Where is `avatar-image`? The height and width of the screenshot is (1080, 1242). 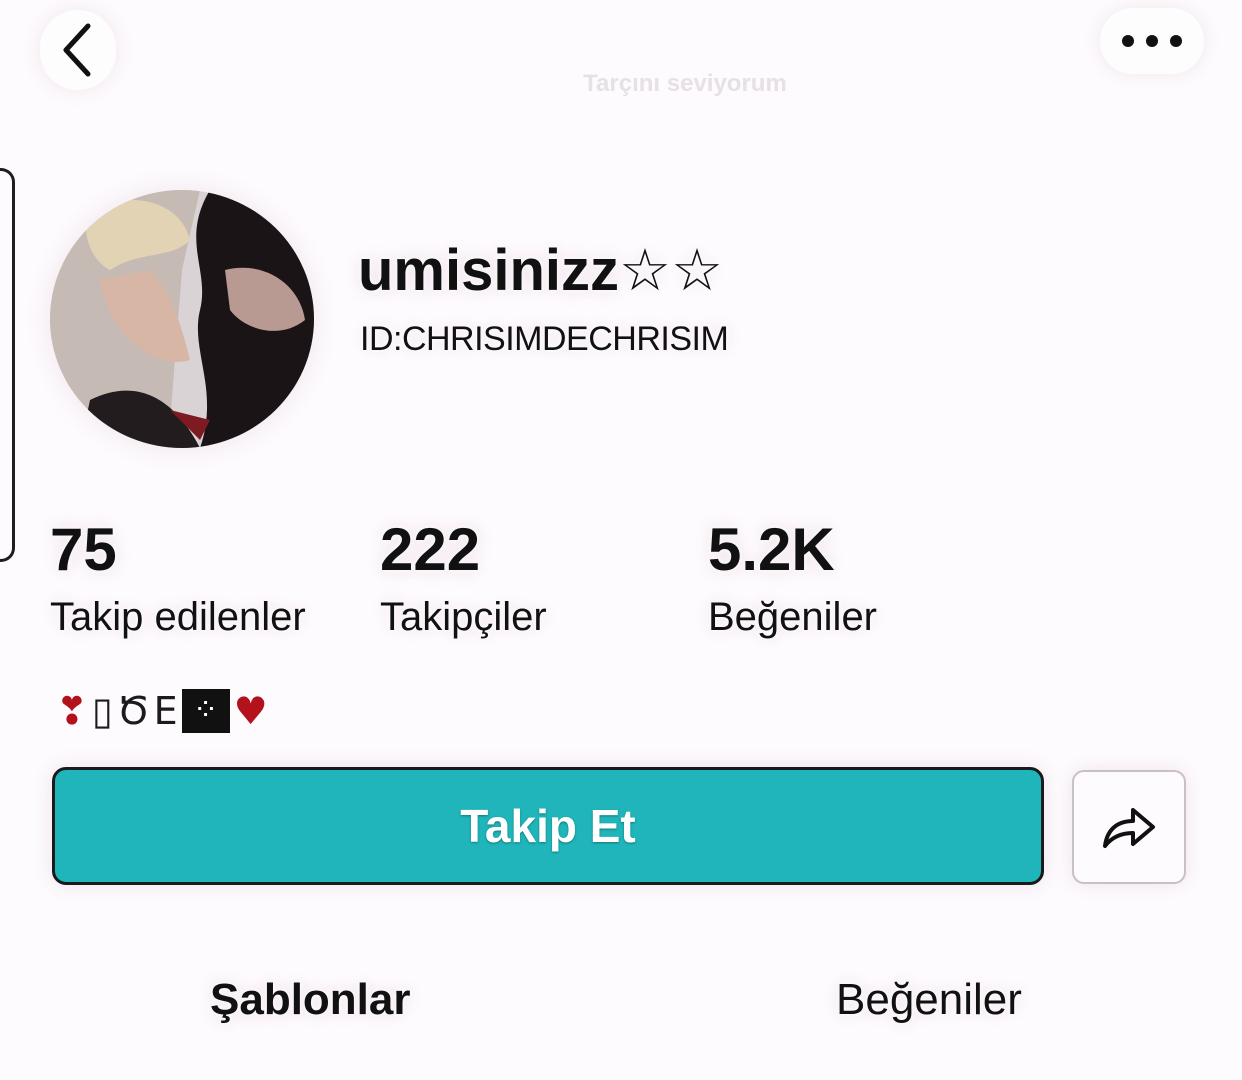 avatar-image is located at coordinates (182, 319).